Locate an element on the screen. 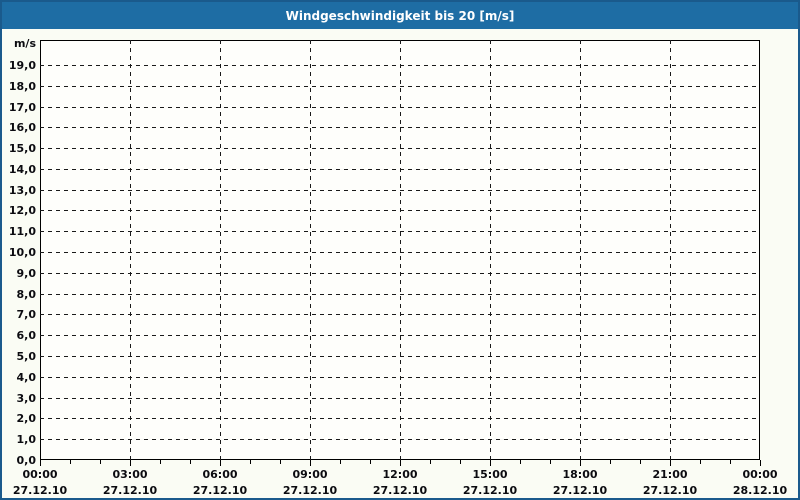  y-axis-tick-label: 18,0 is located at coordinates (22, 86).